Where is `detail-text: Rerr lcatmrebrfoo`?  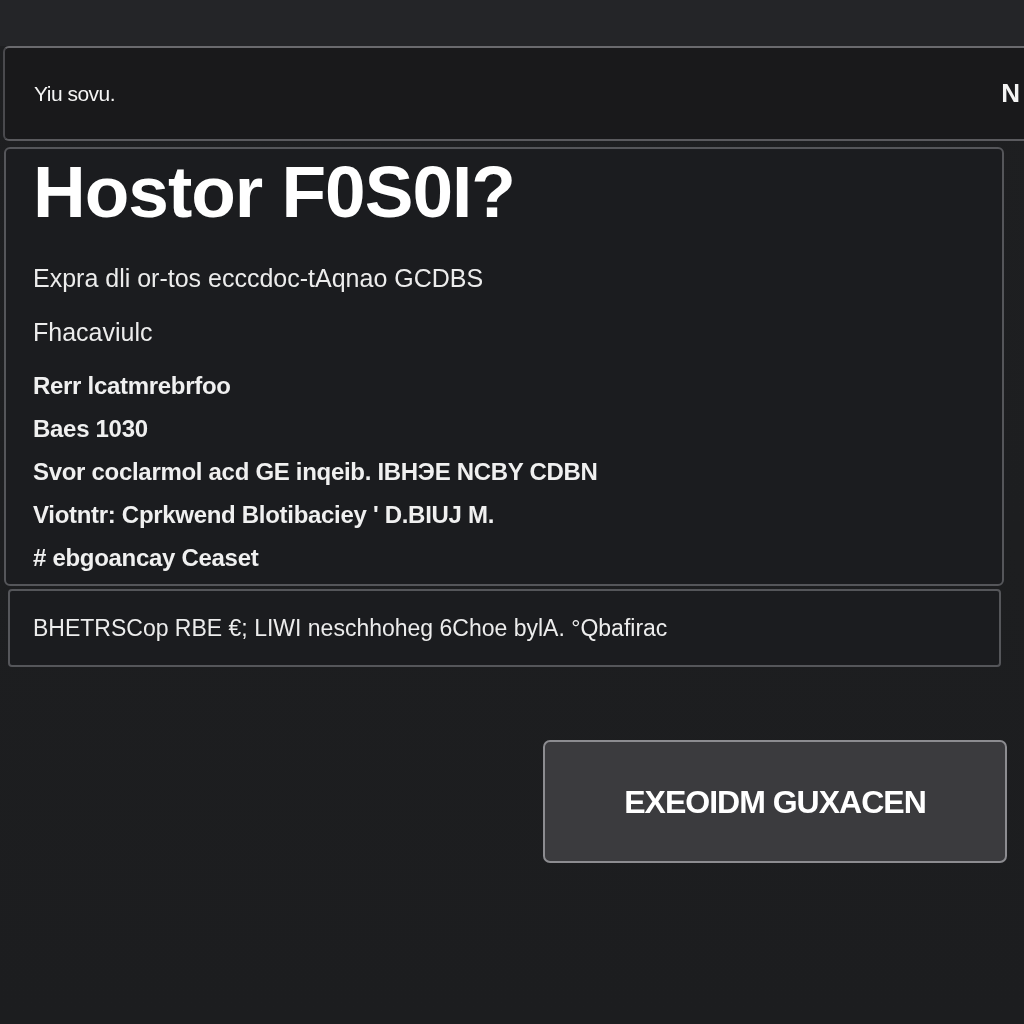 detail-text: Rerr lcatmrebrfoo is located at coordinates (132, 386).